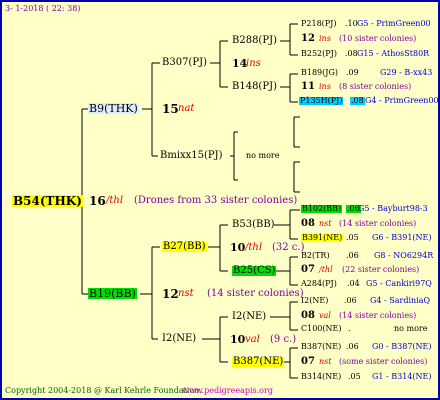 The width and height of the screenshot is (440, 400). What do you see at coordinates (227, 391) in the screenshot?
I see `footer-site: www.pedigreeapis.org` at bounding box center [227, 391].